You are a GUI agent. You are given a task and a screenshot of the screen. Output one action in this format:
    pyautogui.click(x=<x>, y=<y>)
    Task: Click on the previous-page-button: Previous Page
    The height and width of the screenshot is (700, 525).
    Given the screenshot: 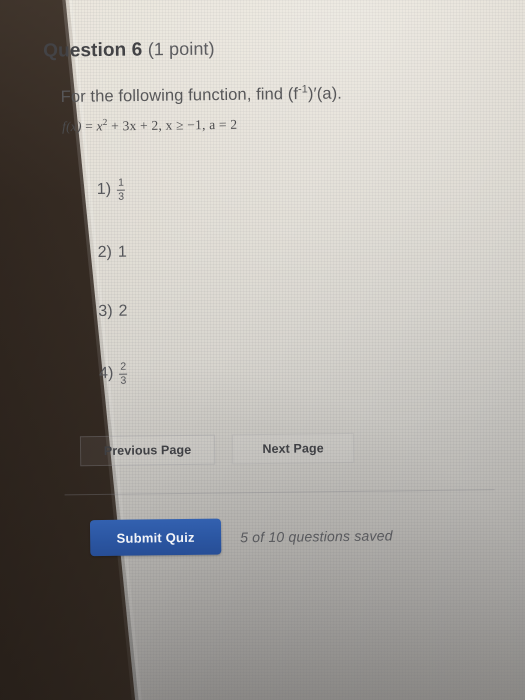 What is the action you would take?
    pyautogui.click(x=147, y=450)
    